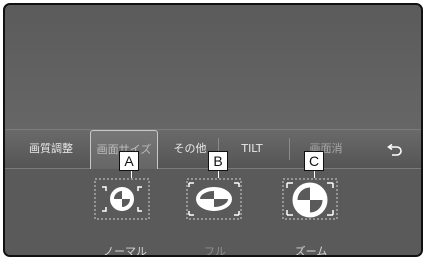  What do you see at coordinates (125, 256) in the screenshot?
I see `normal-mode-glow` at bounding box center [125, 256].